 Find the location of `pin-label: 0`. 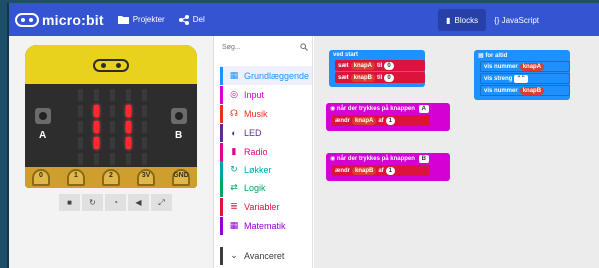

pin-label: 0 is located at coordinates (41, 175).